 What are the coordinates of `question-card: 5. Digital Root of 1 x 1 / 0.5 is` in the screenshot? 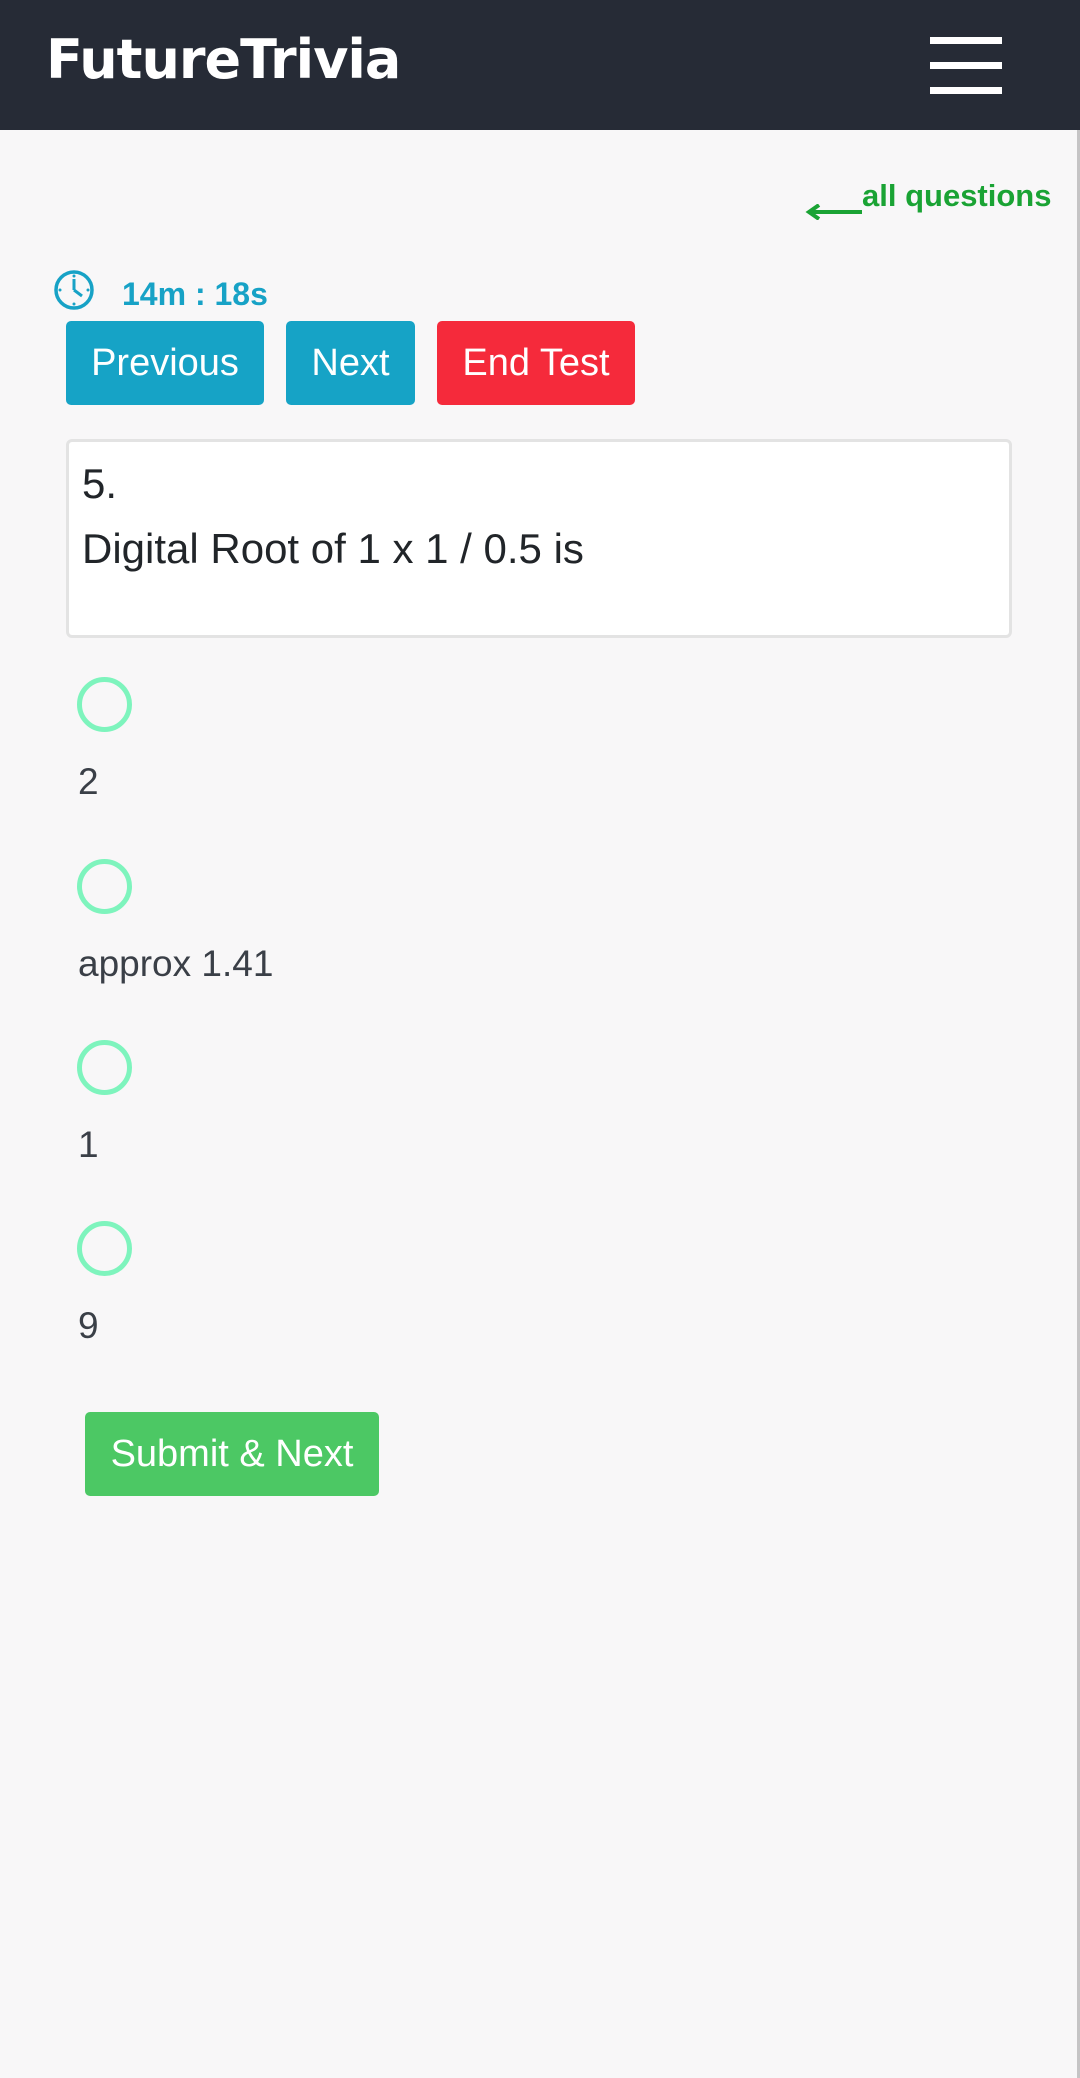 It's located at (539, 538).